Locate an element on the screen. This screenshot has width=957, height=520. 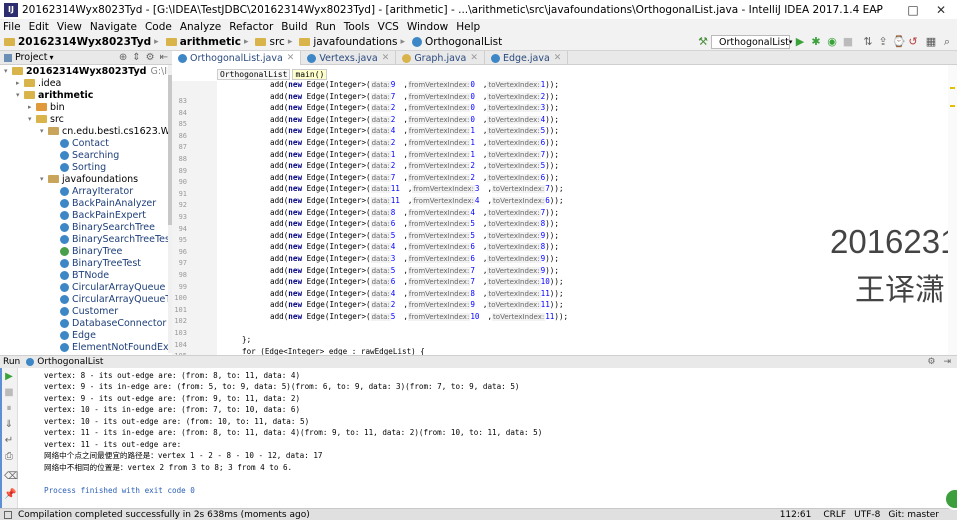
scroll-to-end-icon: ⇓ is located at coordinates (9, 425).